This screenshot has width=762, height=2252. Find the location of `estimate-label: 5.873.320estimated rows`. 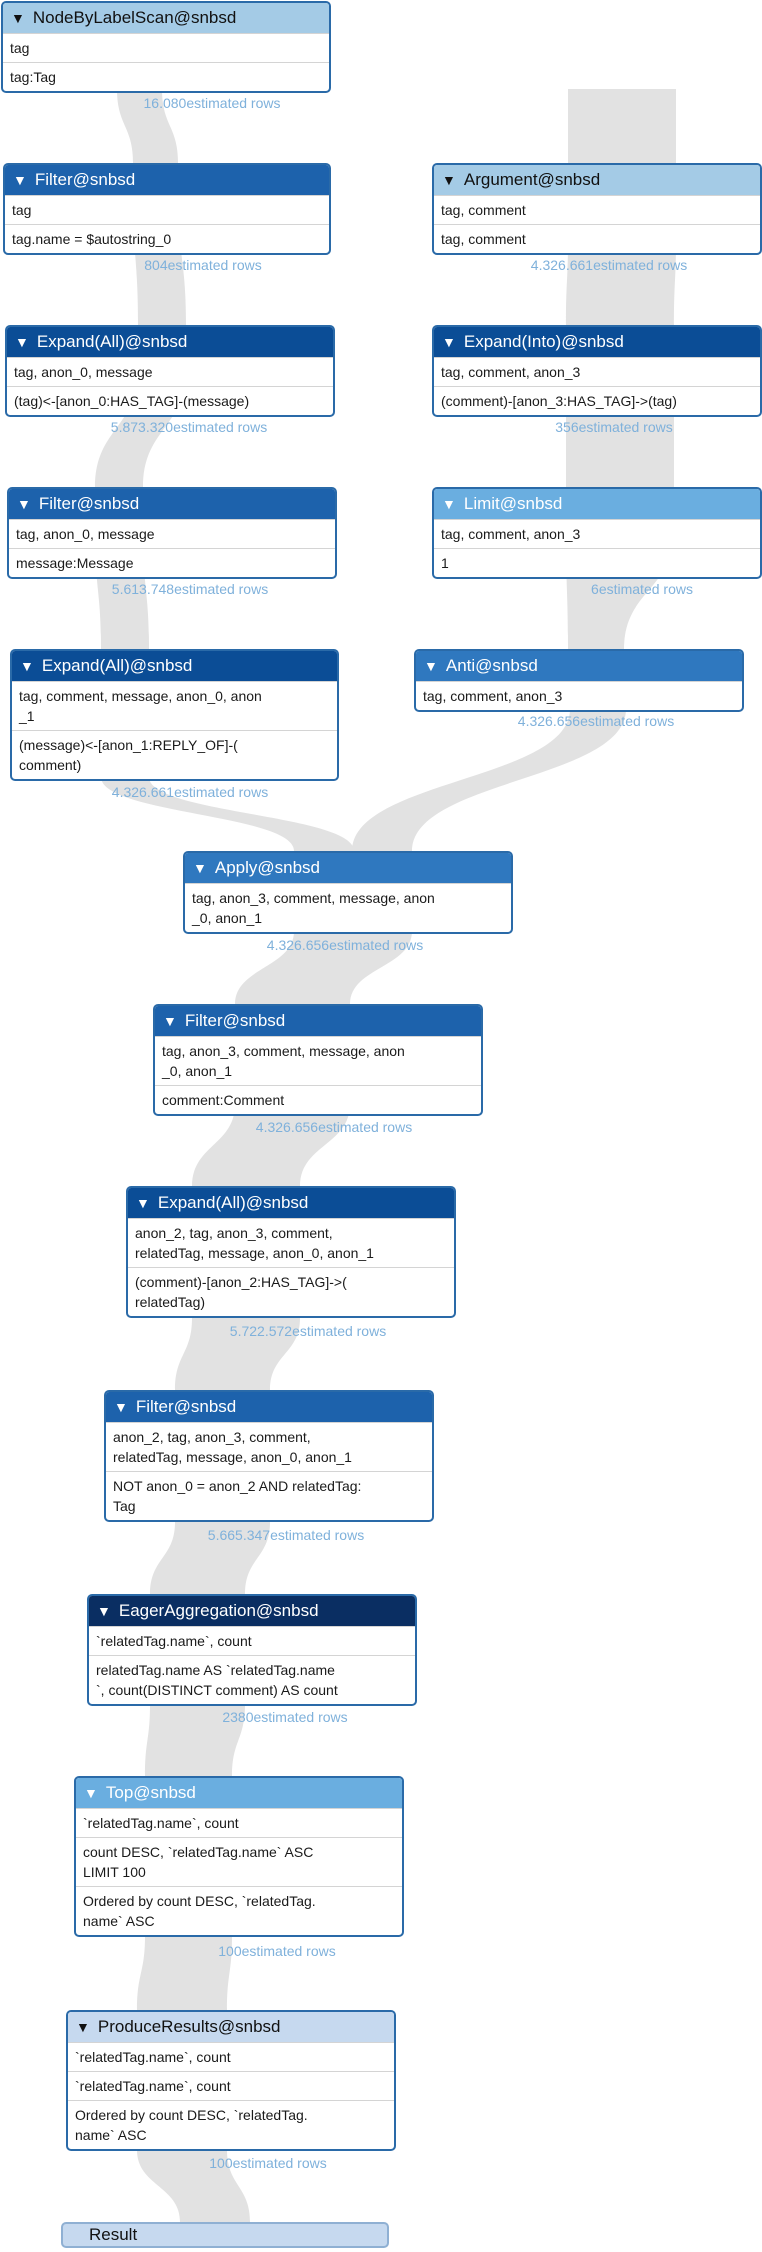

estimate-label: 5.873.320estimated rows is located at coordinates (189, 427).